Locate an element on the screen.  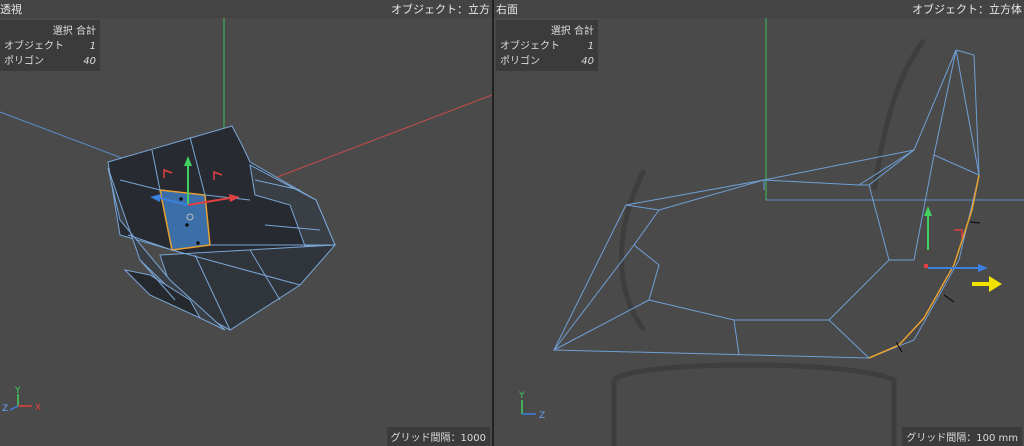
viewport-title: 右面 is located at coordinates (507, 9).